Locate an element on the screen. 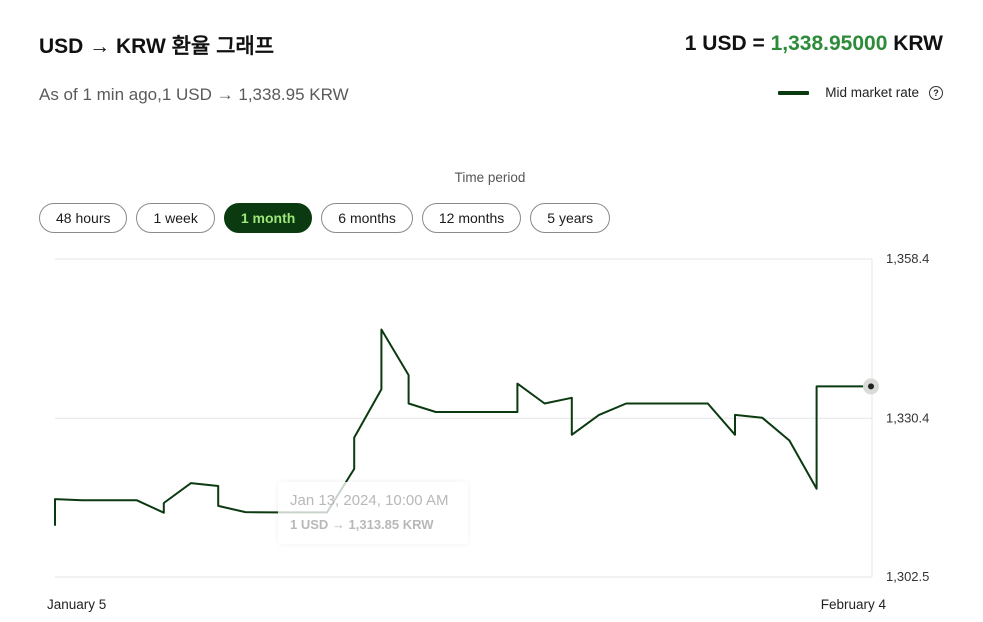 Image resolution: width=983 pixels, height=622 pixels. current-point-marker is located at coordinates (871, 386).